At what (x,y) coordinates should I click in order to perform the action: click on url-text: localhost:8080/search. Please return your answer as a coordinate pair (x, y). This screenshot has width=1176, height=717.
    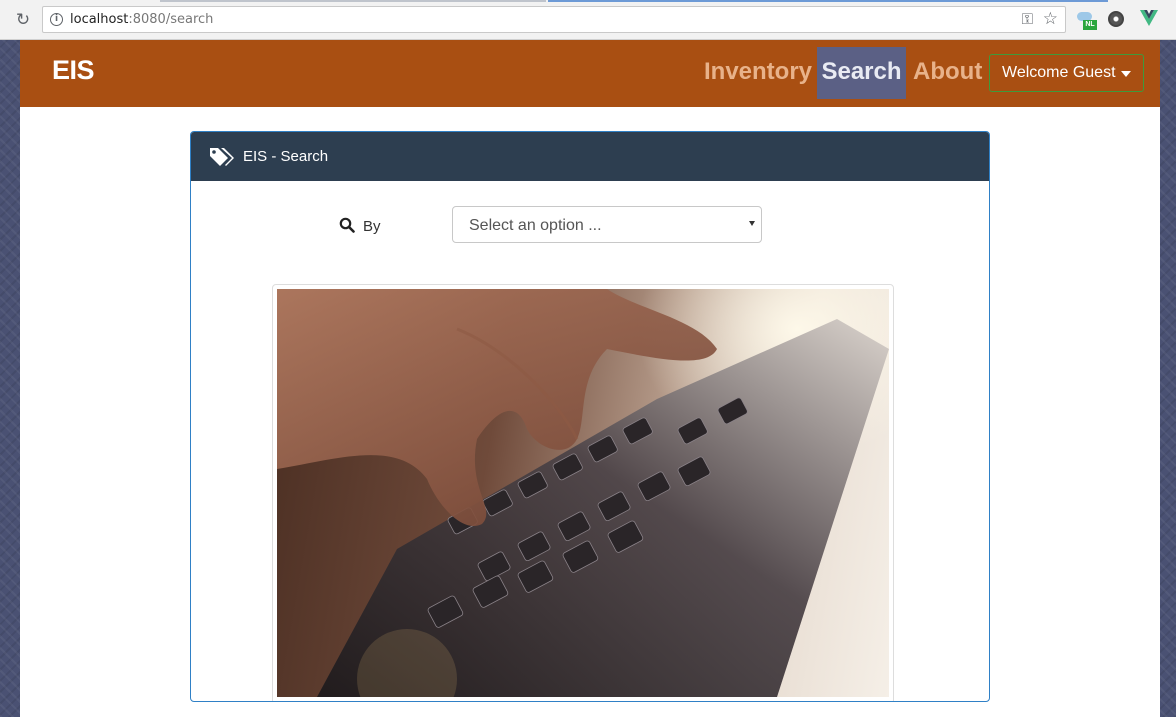
    Looking at the image, I should click on (141, 19).